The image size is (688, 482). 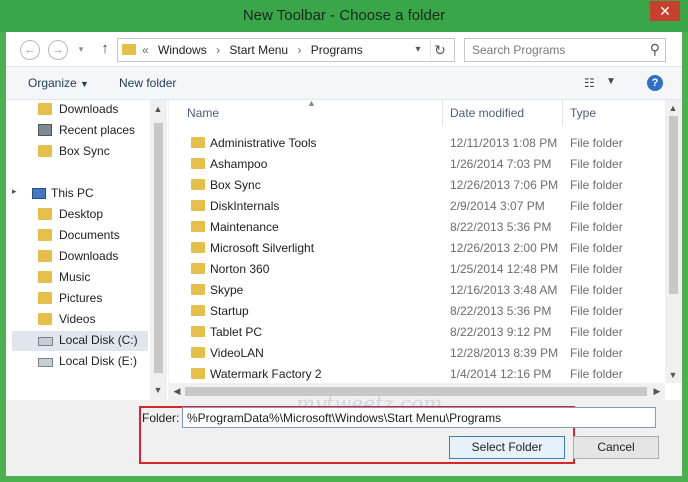 I want to click on refresh-icon: ↻, so click(x=439, y=50).